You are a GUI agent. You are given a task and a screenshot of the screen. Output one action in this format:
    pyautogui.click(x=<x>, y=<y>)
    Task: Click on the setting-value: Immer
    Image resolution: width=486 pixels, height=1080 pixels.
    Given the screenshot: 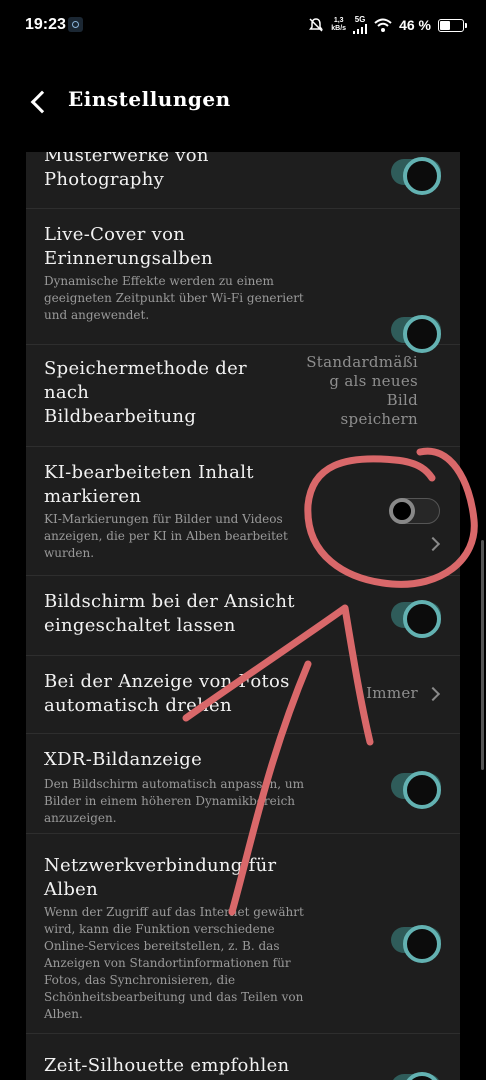 What is the action you would take?
    pyautogui.click(x=392, y=693)
    